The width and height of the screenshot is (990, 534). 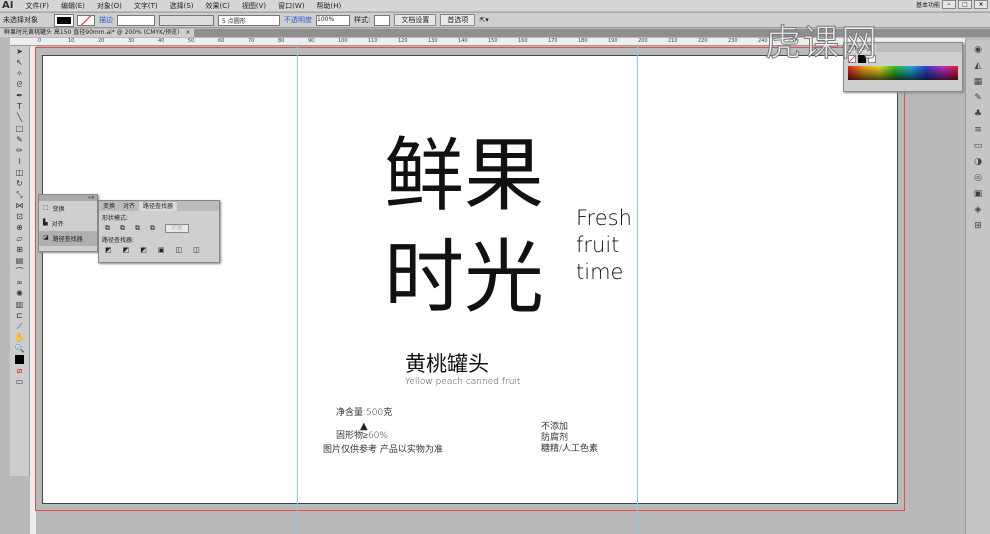 What do you see at coordinates (20, 283) in the screenshot?
I see `blend-icon: ∞` at bounding box center [20, 283].